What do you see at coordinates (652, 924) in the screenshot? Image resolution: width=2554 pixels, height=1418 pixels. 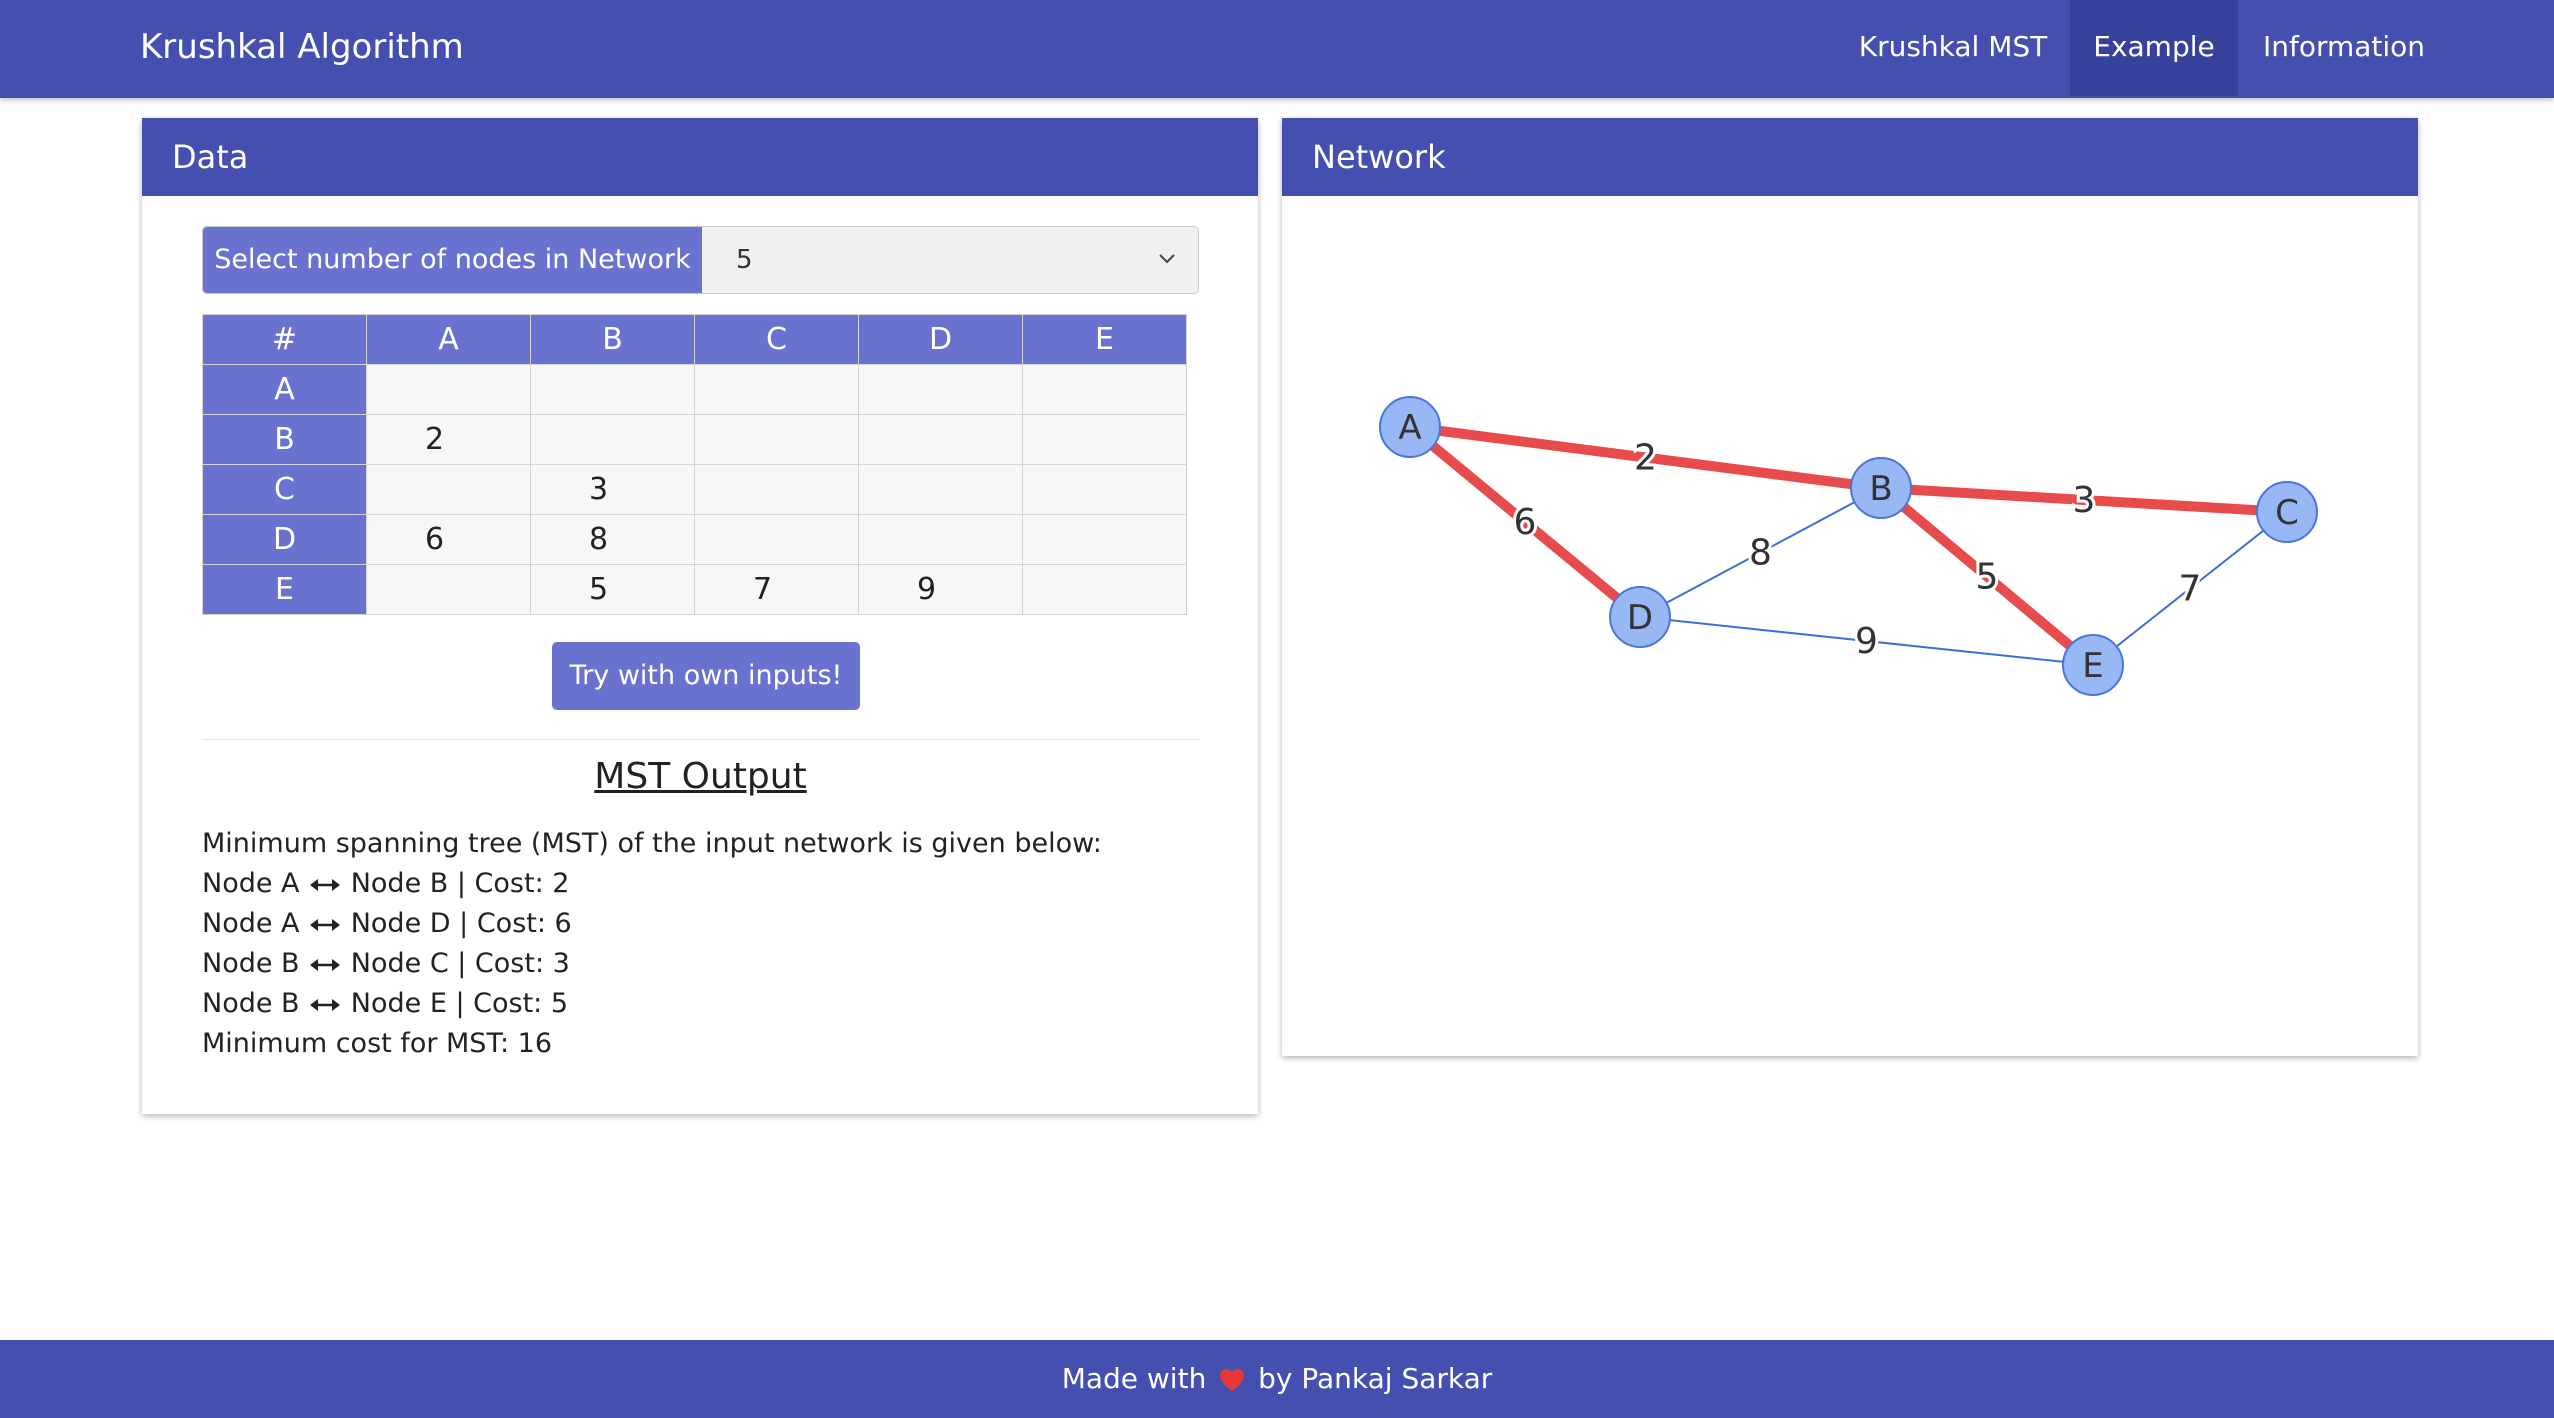 I see `mst-edge-line: Node A Node D | Cost: 6` at bounding box center [652, 924].